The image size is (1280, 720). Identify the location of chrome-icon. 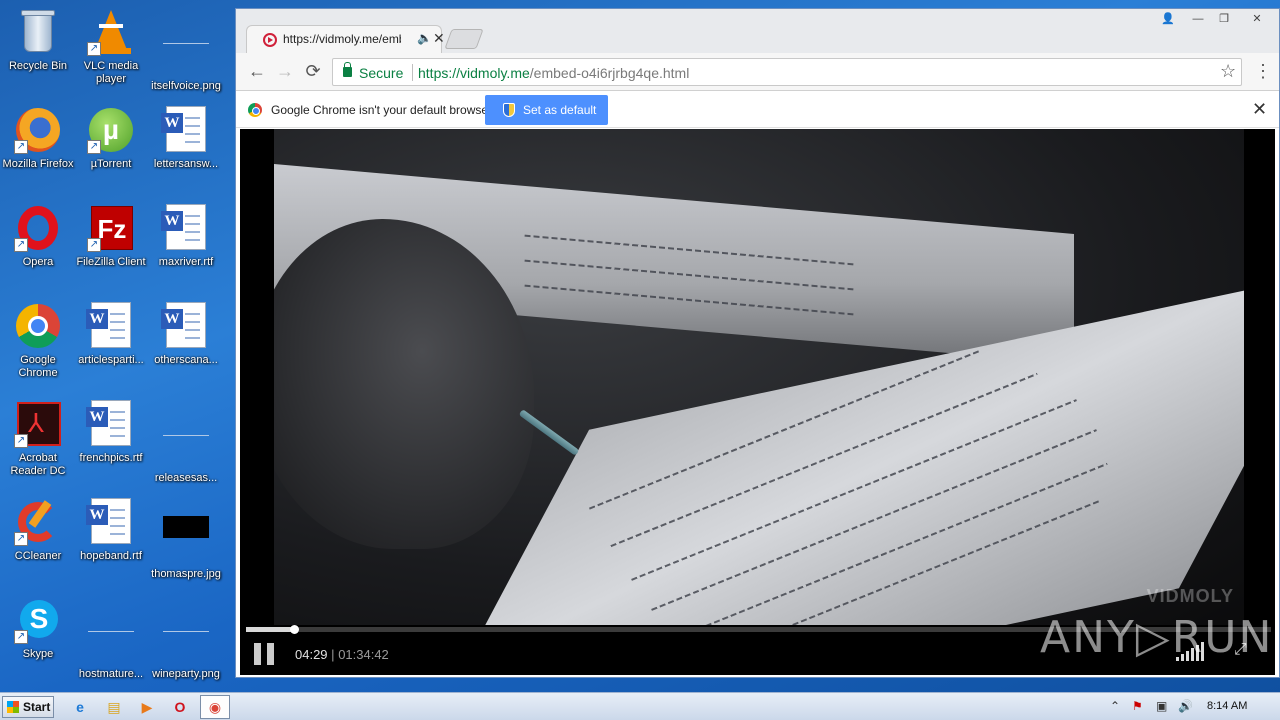
(38, 326).